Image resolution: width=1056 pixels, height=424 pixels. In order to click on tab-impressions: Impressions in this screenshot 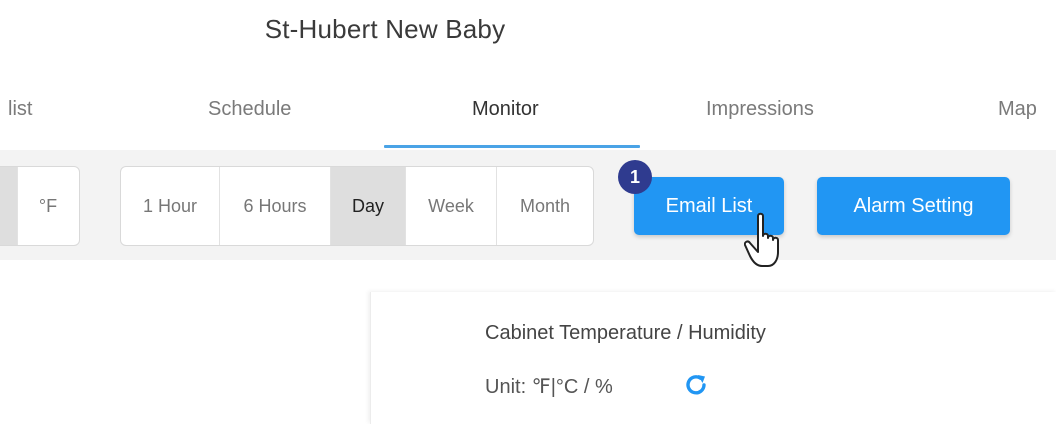, I will do `click(760, 109)`.